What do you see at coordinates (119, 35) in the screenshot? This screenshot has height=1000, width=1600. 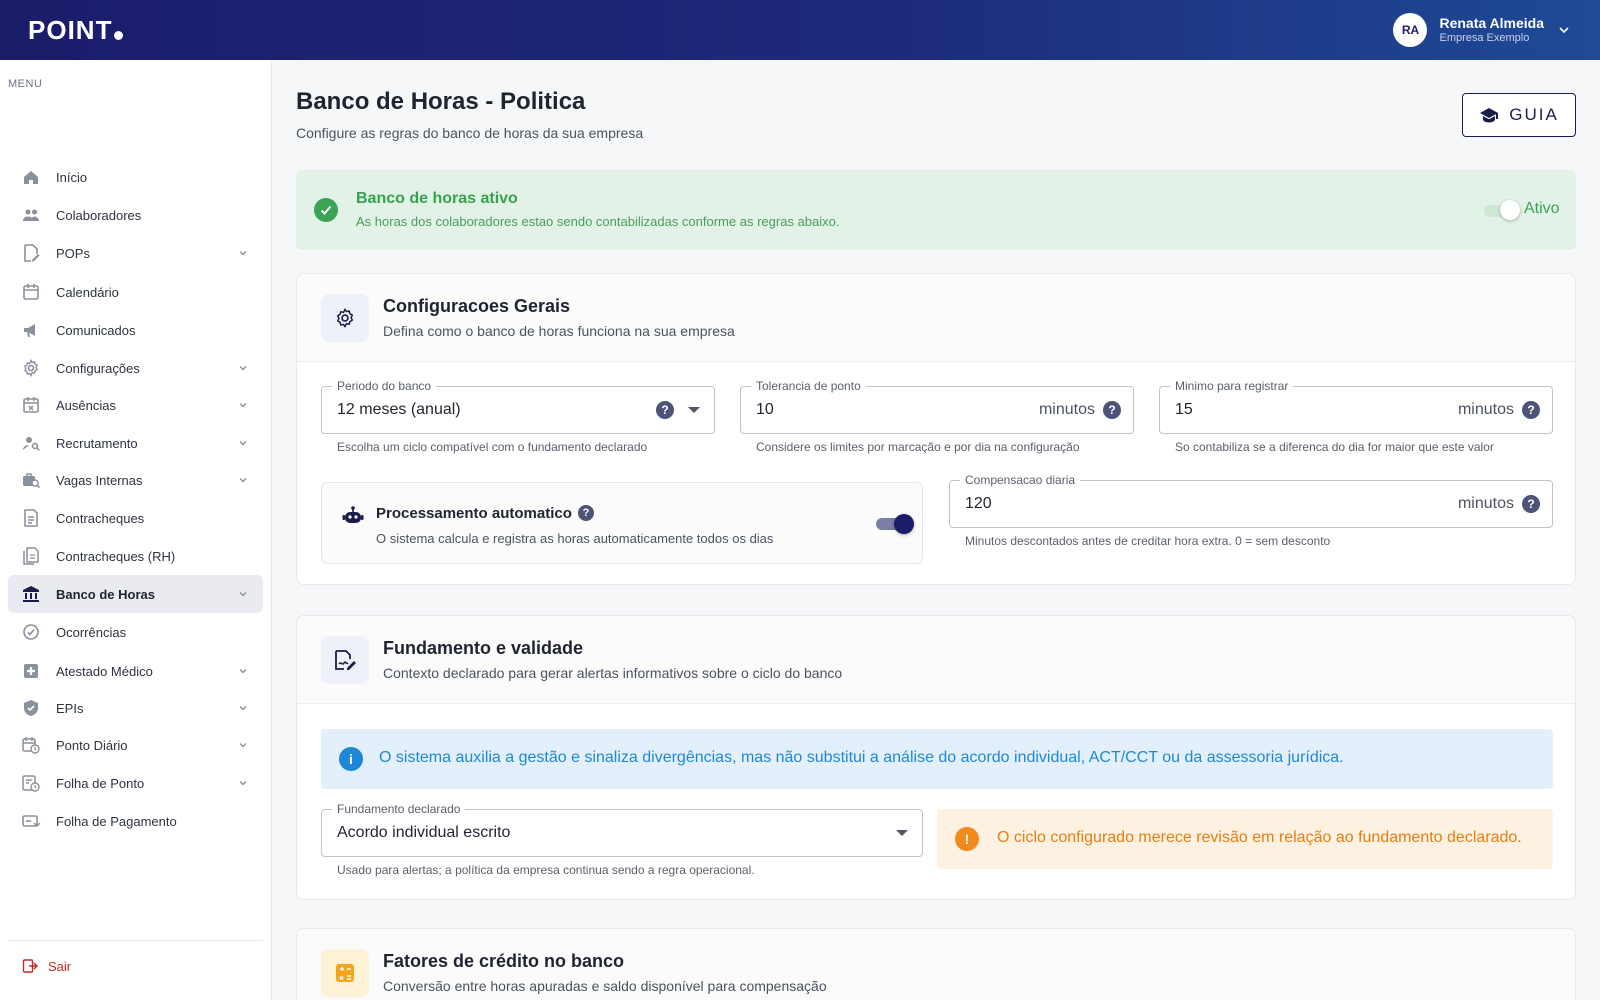 I see `logo-dot` at bounding box center [119, 35].